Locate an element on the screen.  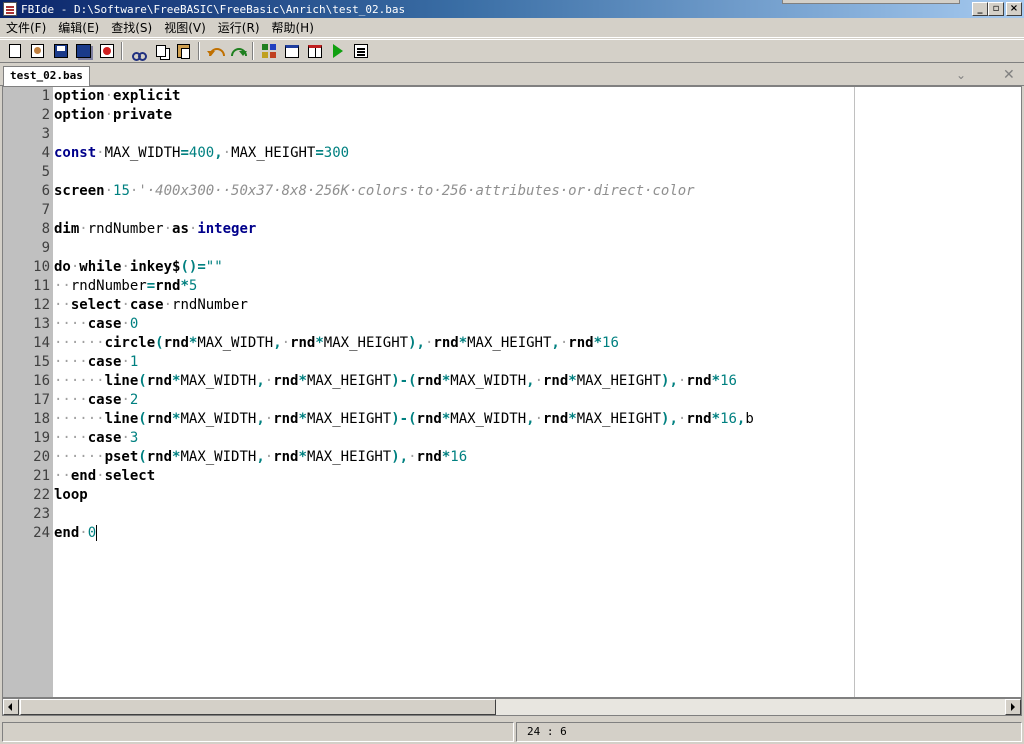
tab-test-02-bas: test_02.bas is located at coordinates (46, 76).